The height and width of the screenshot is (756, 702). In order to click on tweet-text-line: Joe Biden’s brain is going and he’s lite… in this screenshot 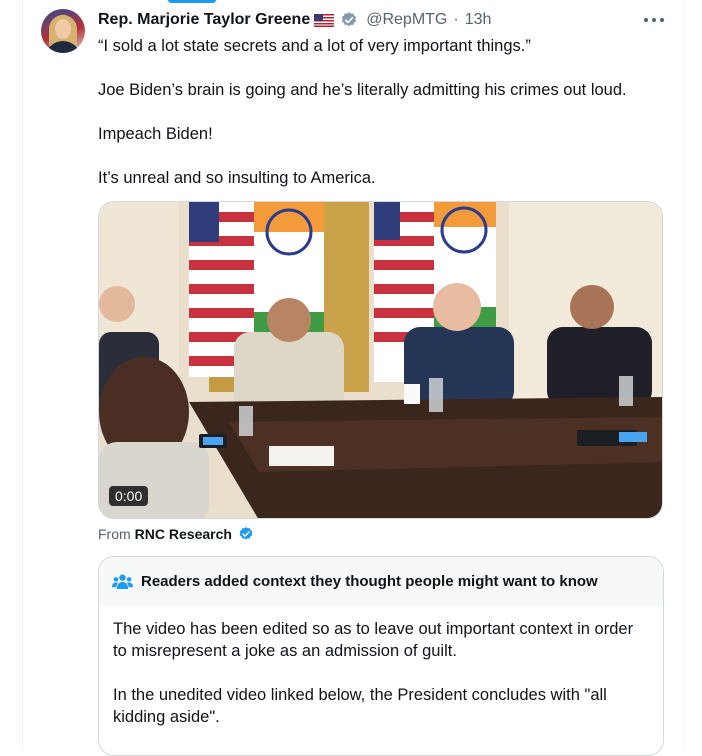, I will do `click(362, 90)`.